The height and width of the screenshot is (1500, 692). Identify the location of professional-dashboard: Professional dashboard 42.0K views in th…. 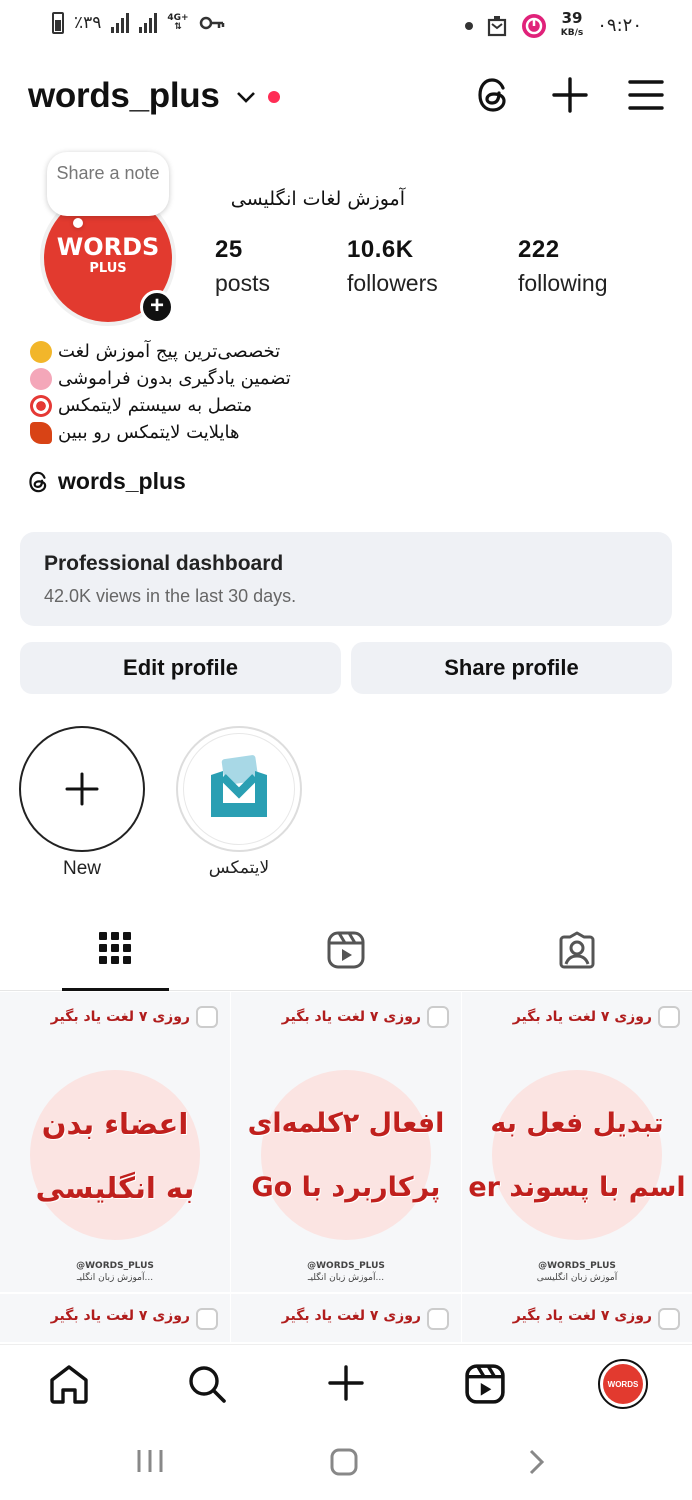
(346, 579).